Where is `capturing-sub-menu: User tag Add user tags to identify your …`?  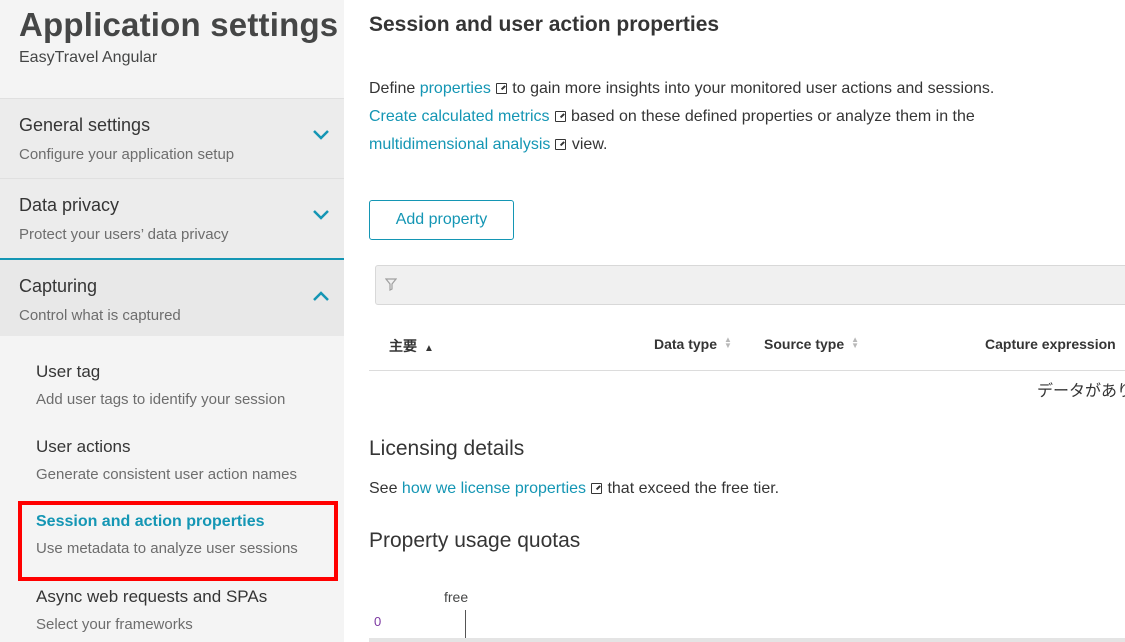
capturing-sub-menu: User tag Add user tags to identify your … is located at coordinates (172, 489).